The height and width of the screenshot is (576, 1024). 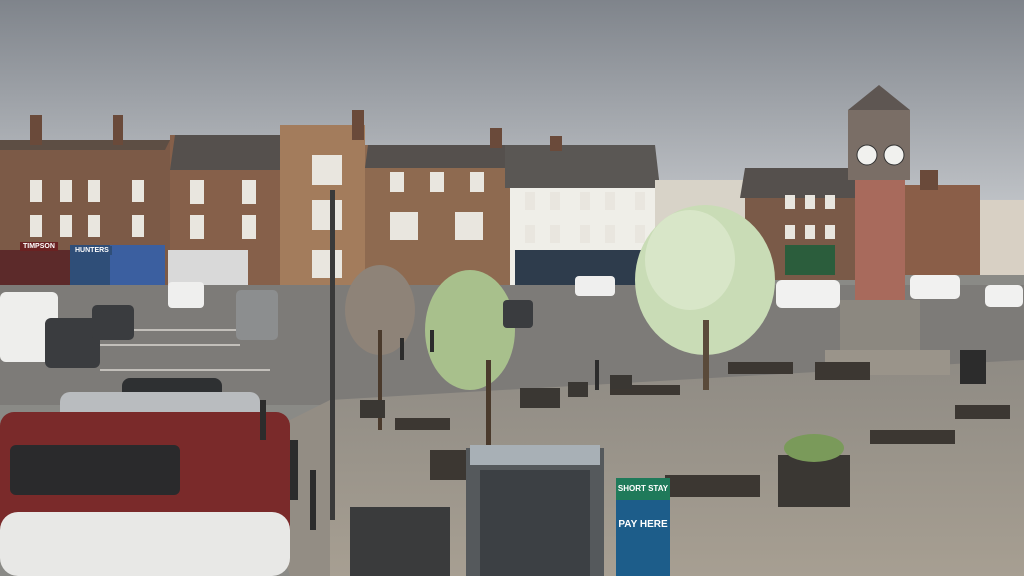 What do you see at coordinates (92, 250) in the screenshot?
I see `hunters-sign: HUNTERS` at bounding box center [92, 250].